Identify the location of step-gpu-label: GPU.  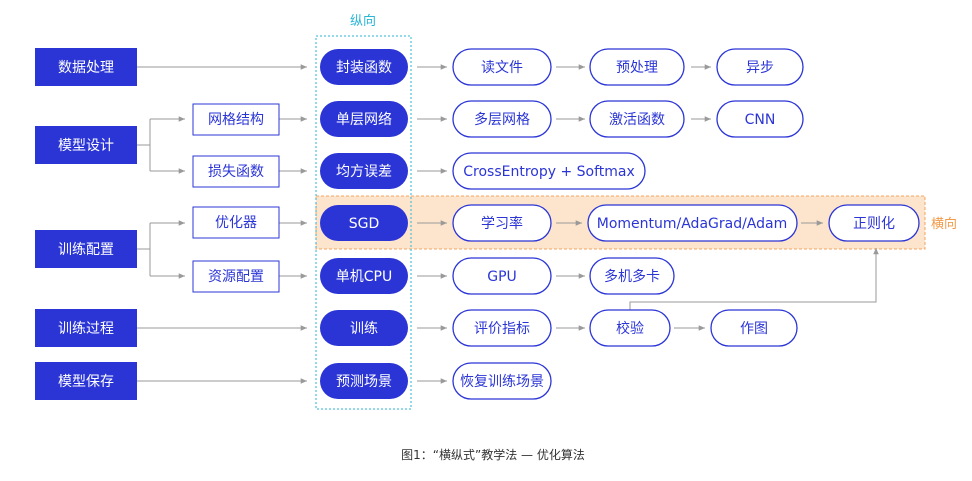
(502, 277).